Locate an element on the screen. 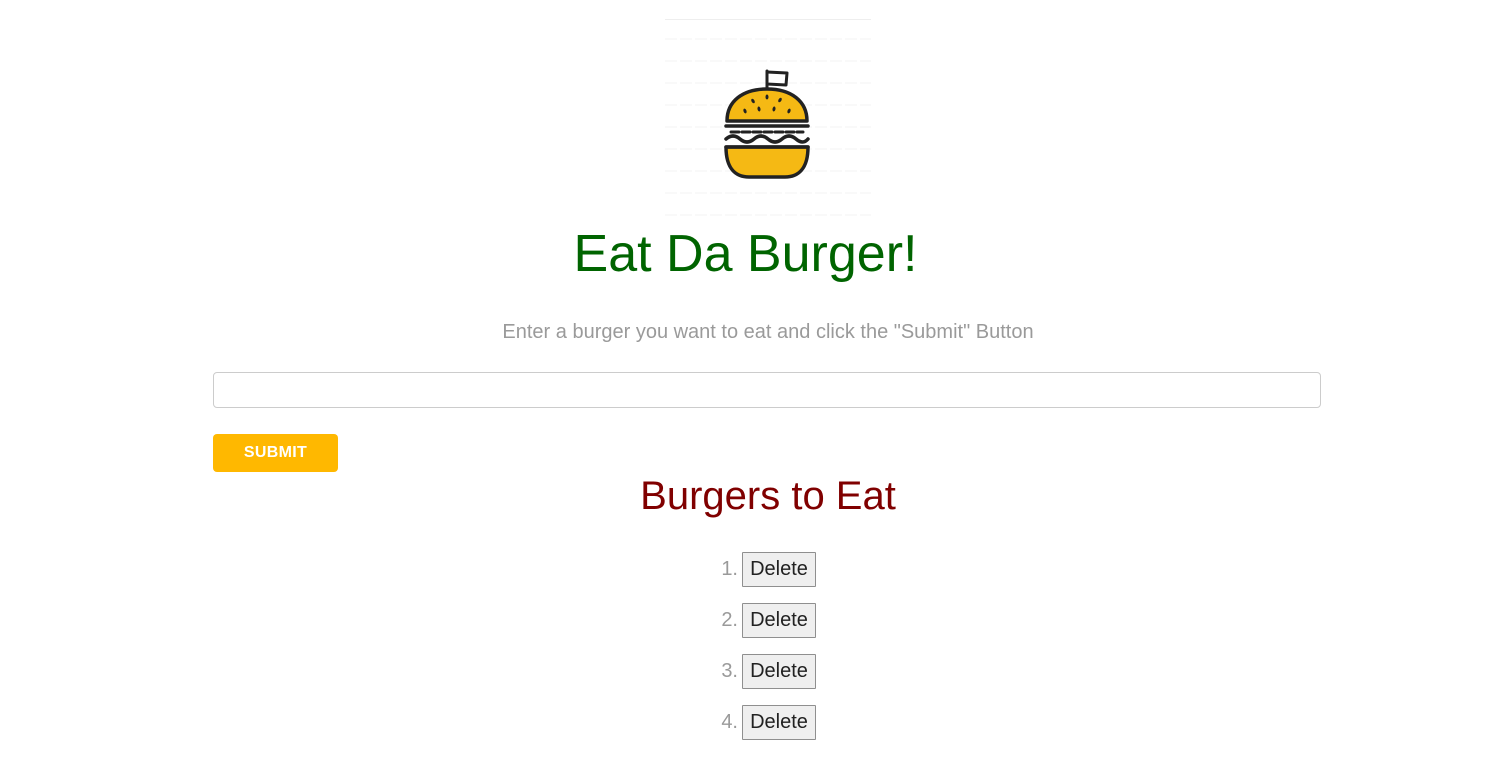  burger-name-input is located at coordinates (767, 390).